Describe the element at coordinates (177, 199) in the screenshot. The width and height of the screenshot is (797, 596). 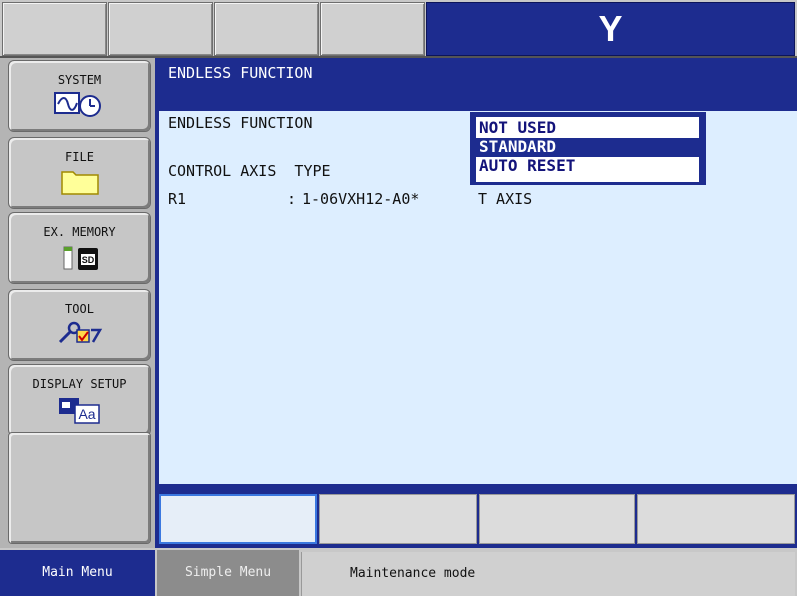
I see `axis-cell: R1` at that location.